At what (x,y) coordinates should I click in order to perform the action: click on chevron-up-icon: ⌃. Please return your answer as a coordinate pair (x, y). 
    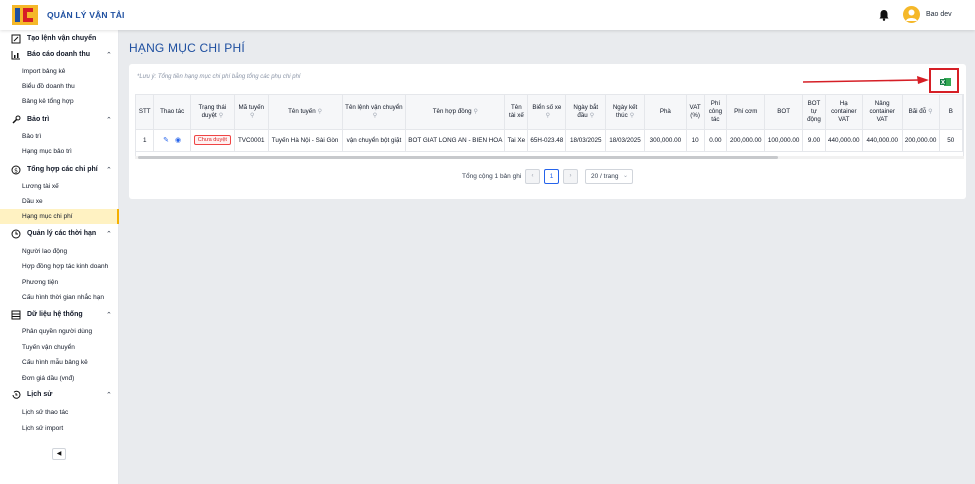
    Looking at the image, I should click on (109, 395).